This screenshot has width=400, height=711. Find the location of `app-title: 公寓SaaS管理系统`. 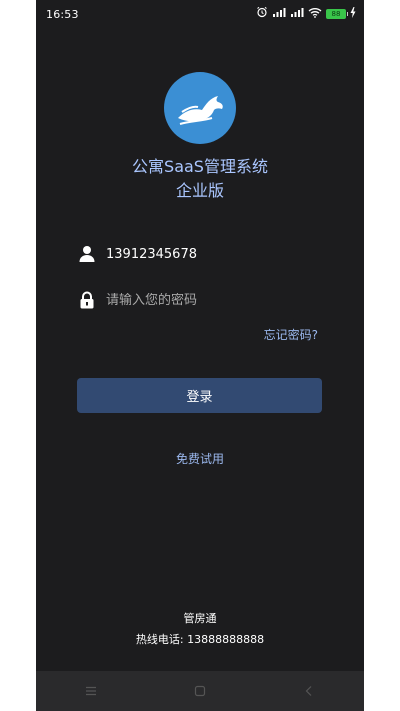

app-title: 公寓SaaS管理系统 is located at coordinates (200, 166).